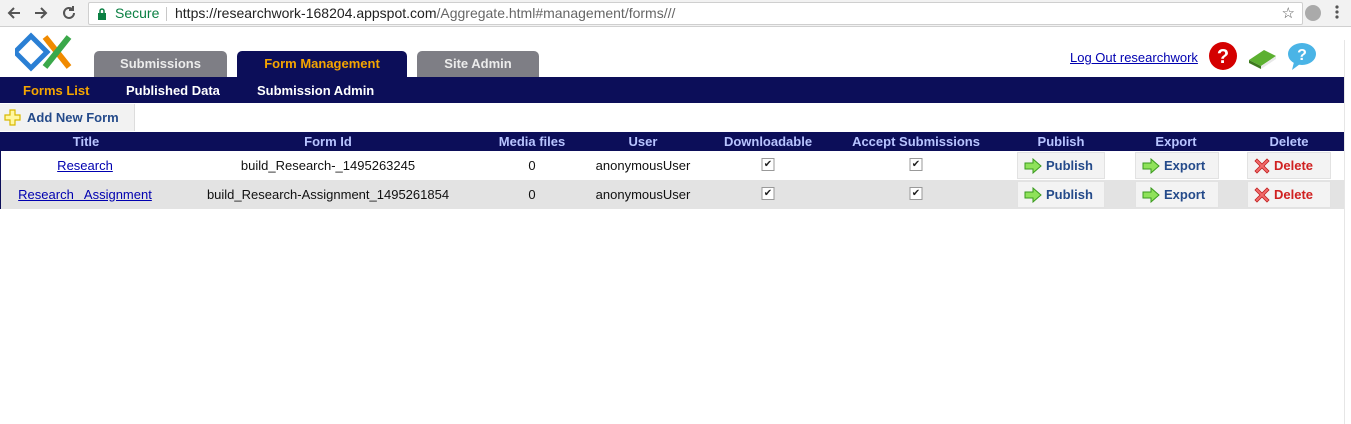 This screenshot has width=1351, height=424. I want to click on tab-form-management: Form Management, so click(322, 64).